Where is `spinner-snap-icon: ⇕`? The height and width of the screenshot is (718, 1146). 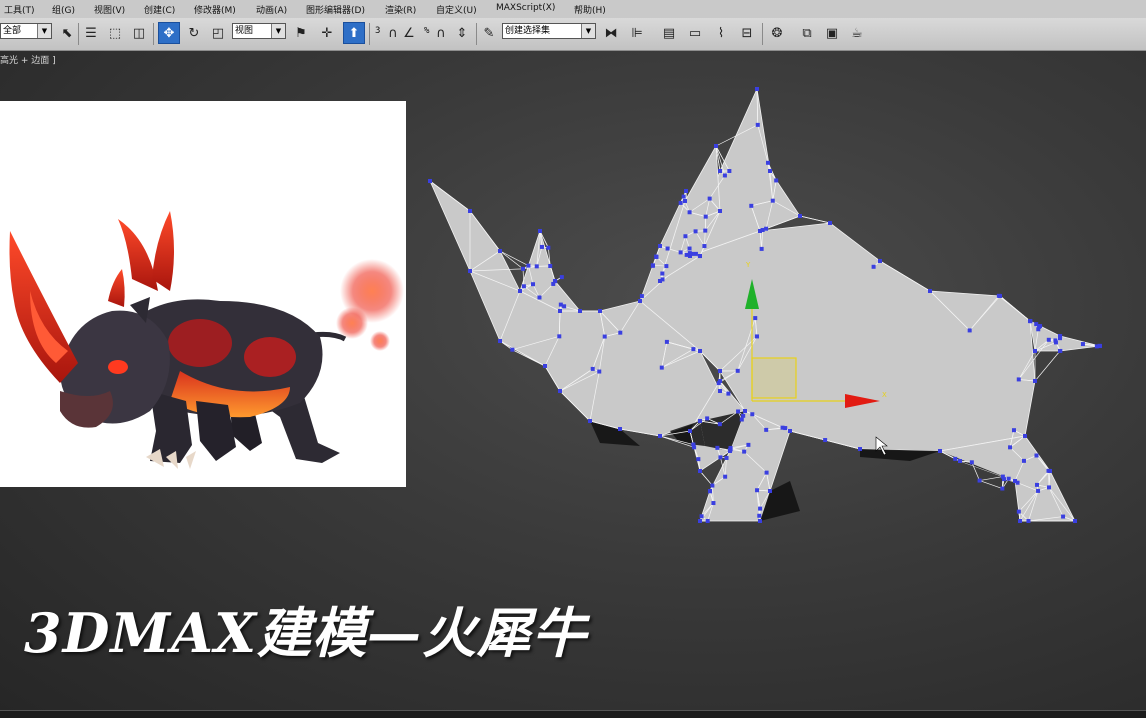 spinner-snap-icon: ⇕ is located at coordinates (462, 33).